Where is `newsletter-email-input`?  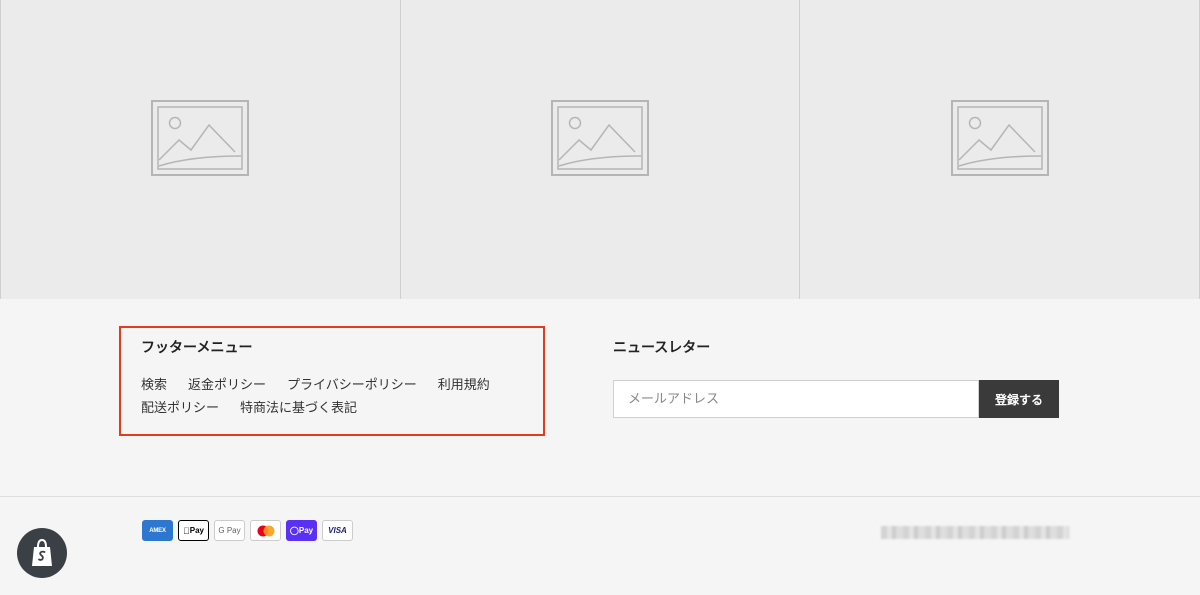
newsletter-email-input is located at coordinates (796, 399).